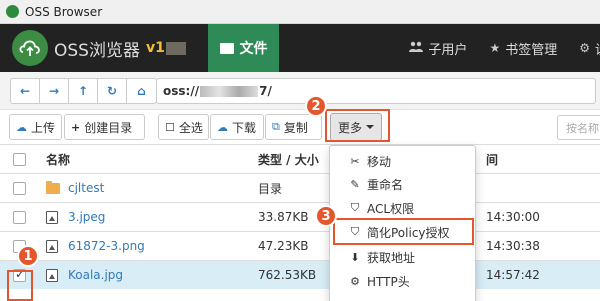  I want to click on table-row: 3.jpeg 33.87KB 14:30:00, so click(300, 216).